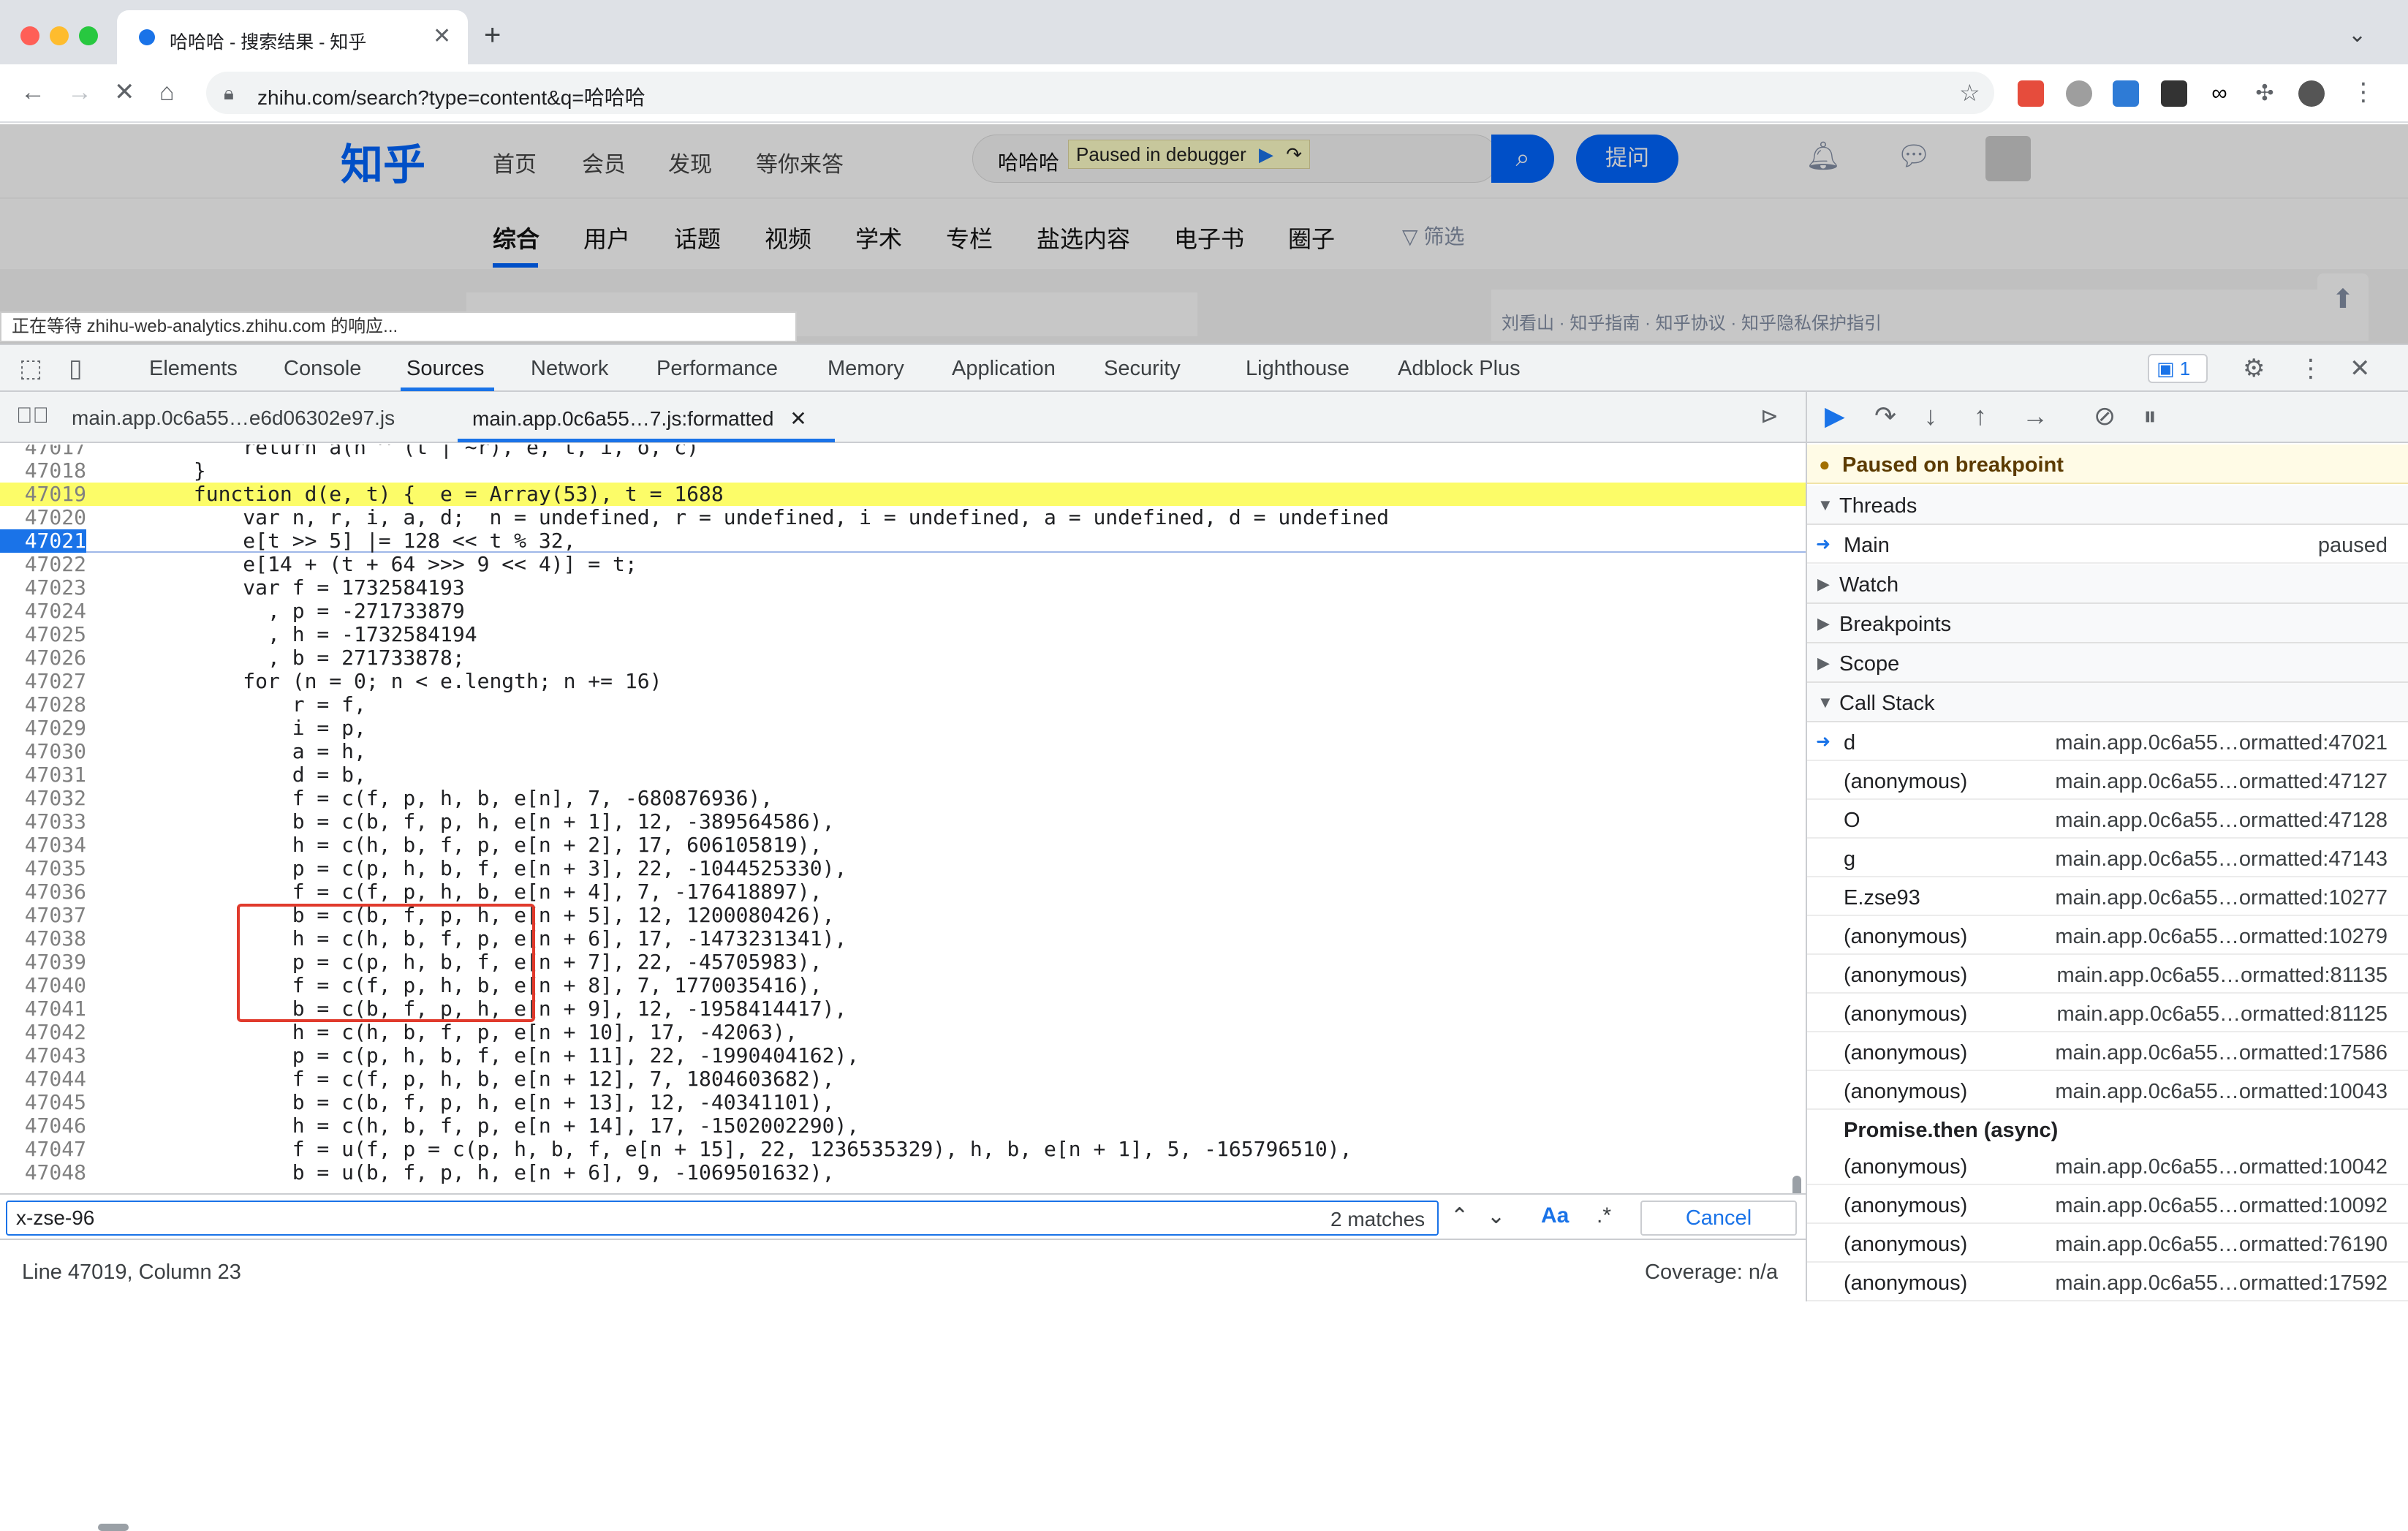 Image resolution: width=2408 pixels, height=1531 pixels. Describe the element at coordinates (1970, 93) in the screenshot. I see `bookmark-star-icon: ☆` at that location.